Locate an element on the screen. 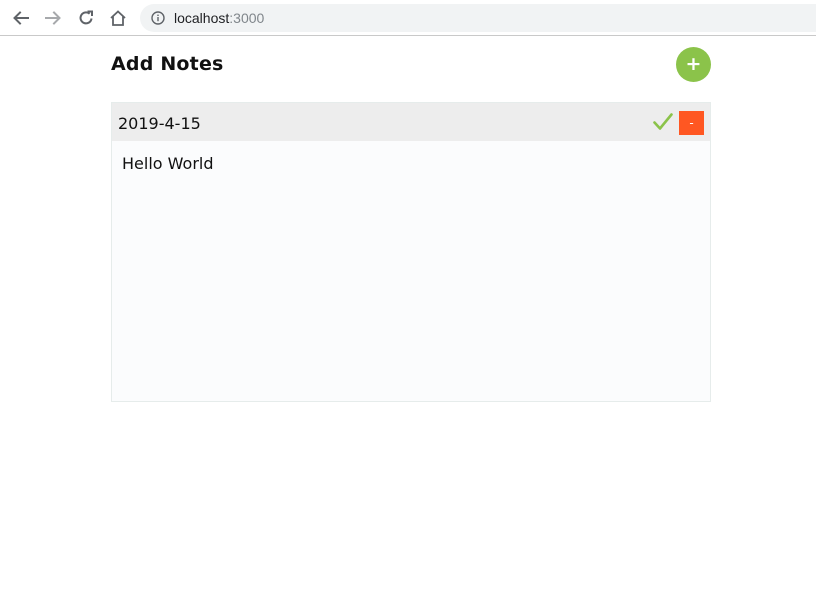  url-text: localhost:3000 is located at coordinates (219, 18).